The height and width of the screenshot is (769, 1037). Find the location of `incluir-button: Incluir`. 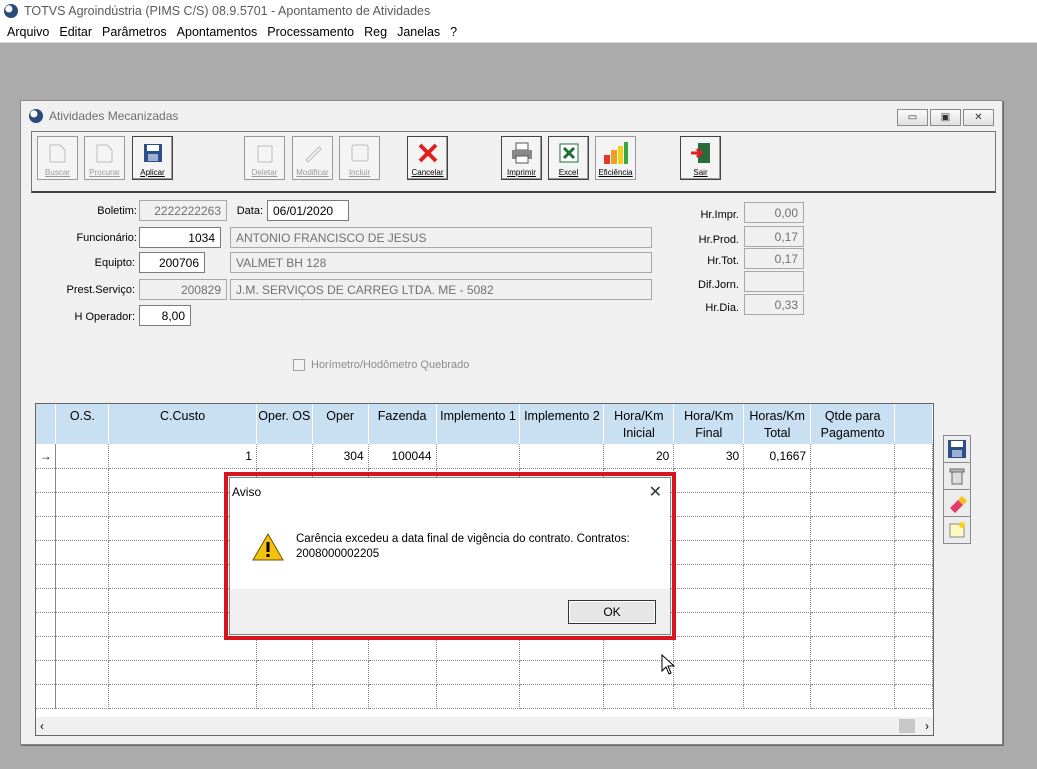

incluir-button: Incluir is located at coordinates (359, 158).